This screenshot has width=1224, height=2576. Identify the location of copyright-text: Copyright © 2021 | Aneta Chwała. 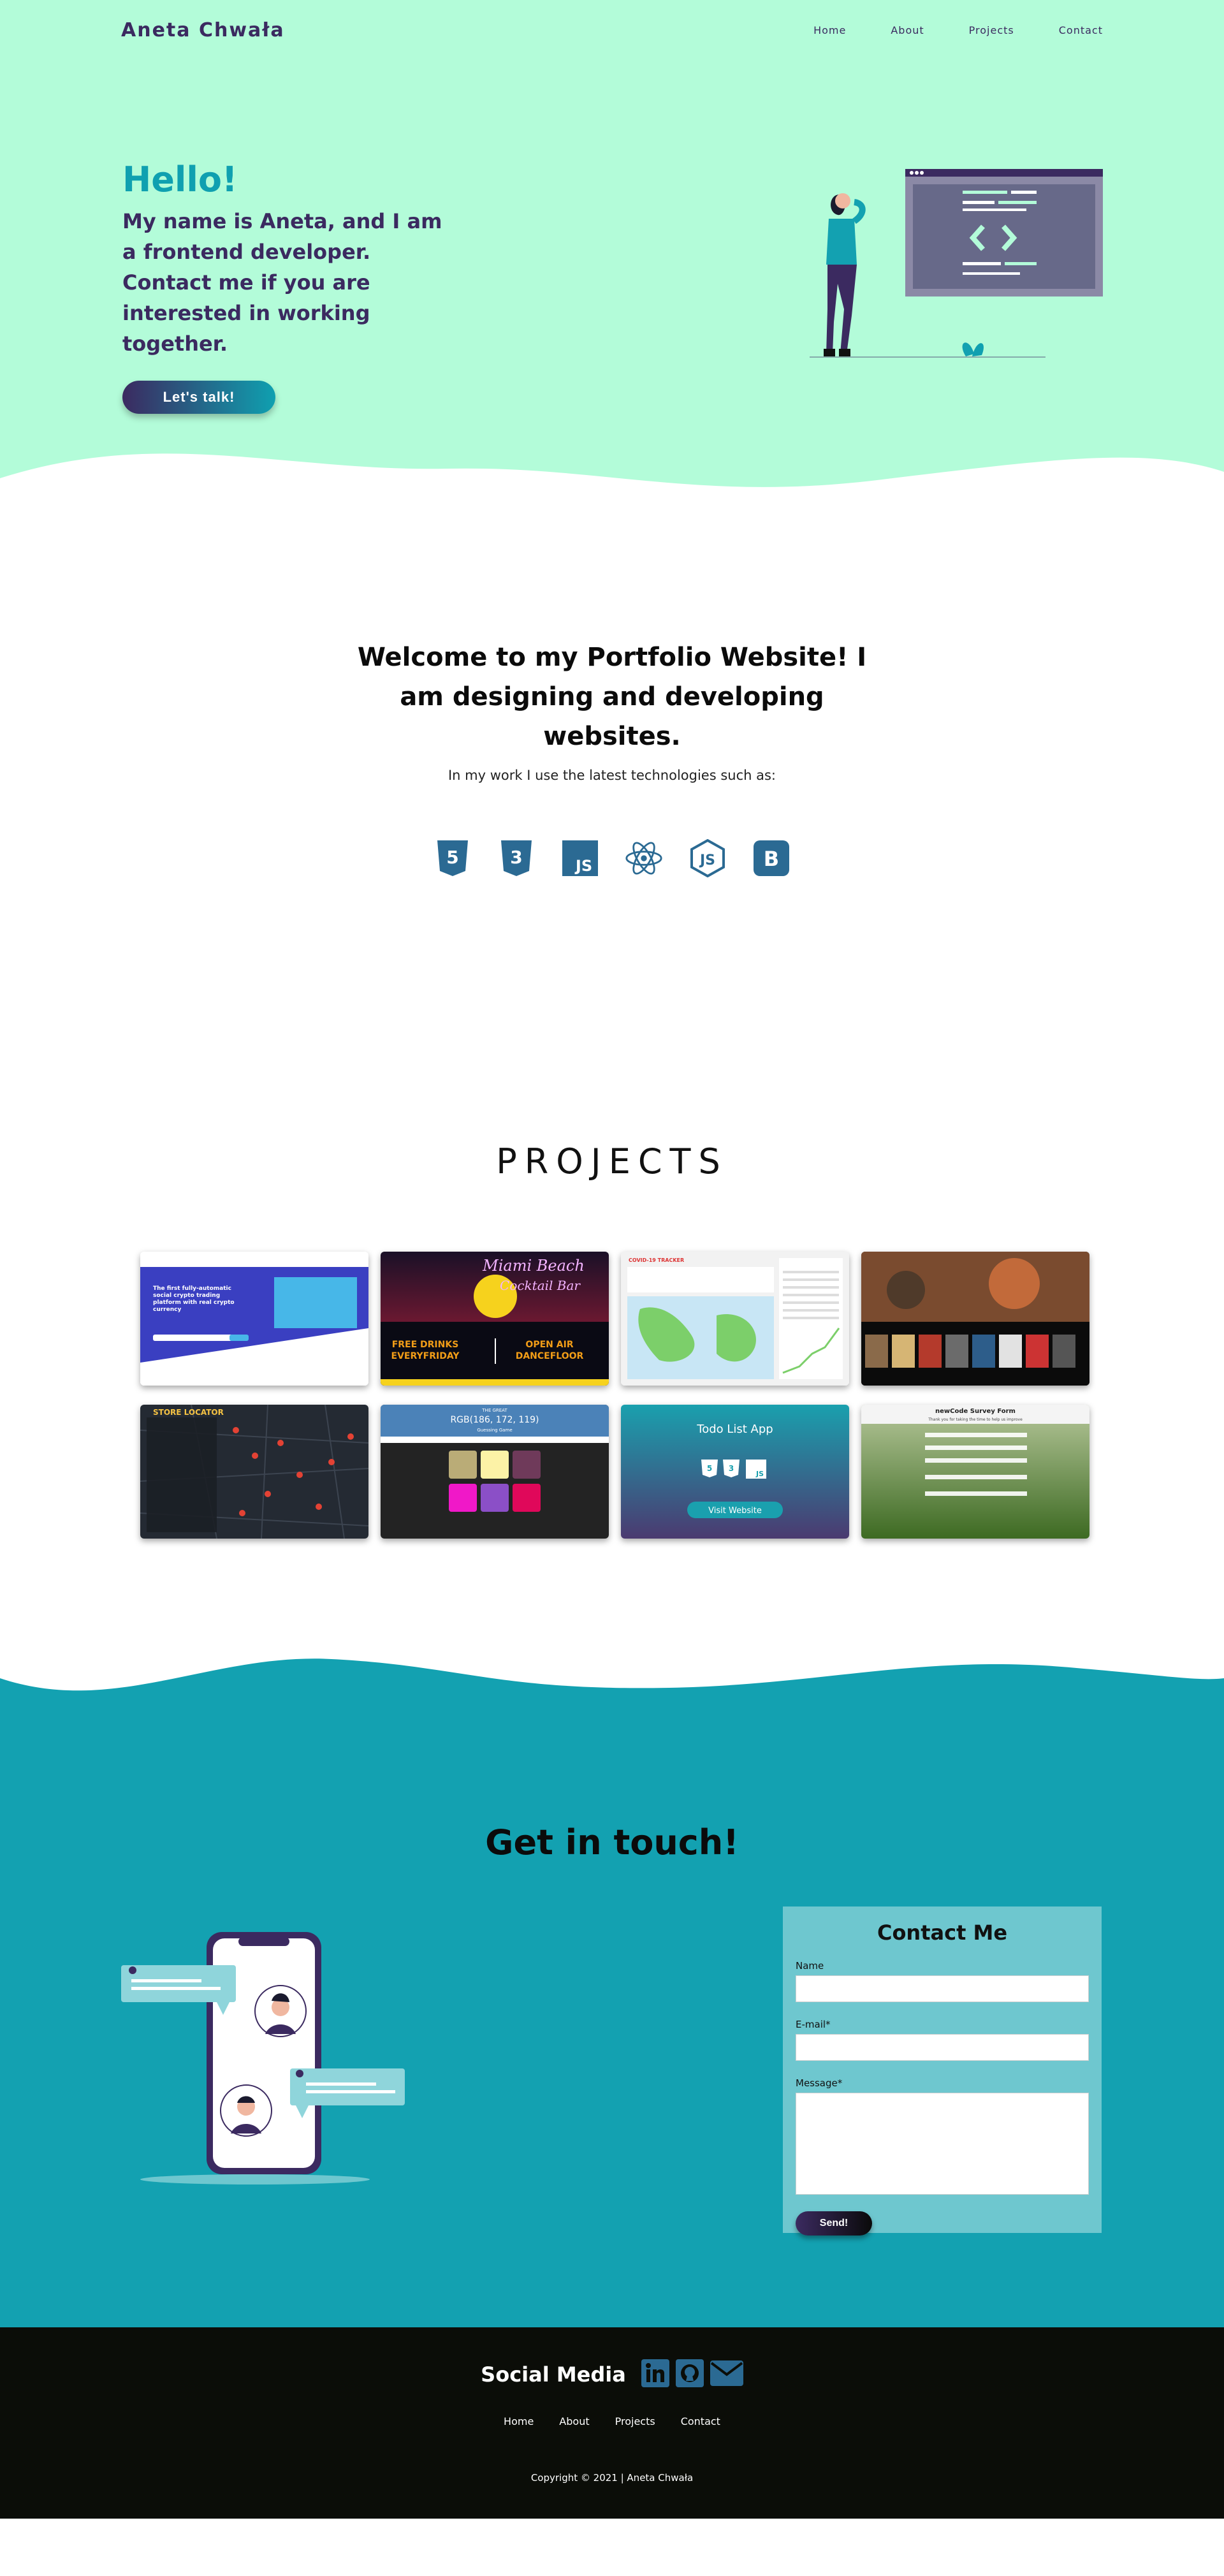
(612, 2478).